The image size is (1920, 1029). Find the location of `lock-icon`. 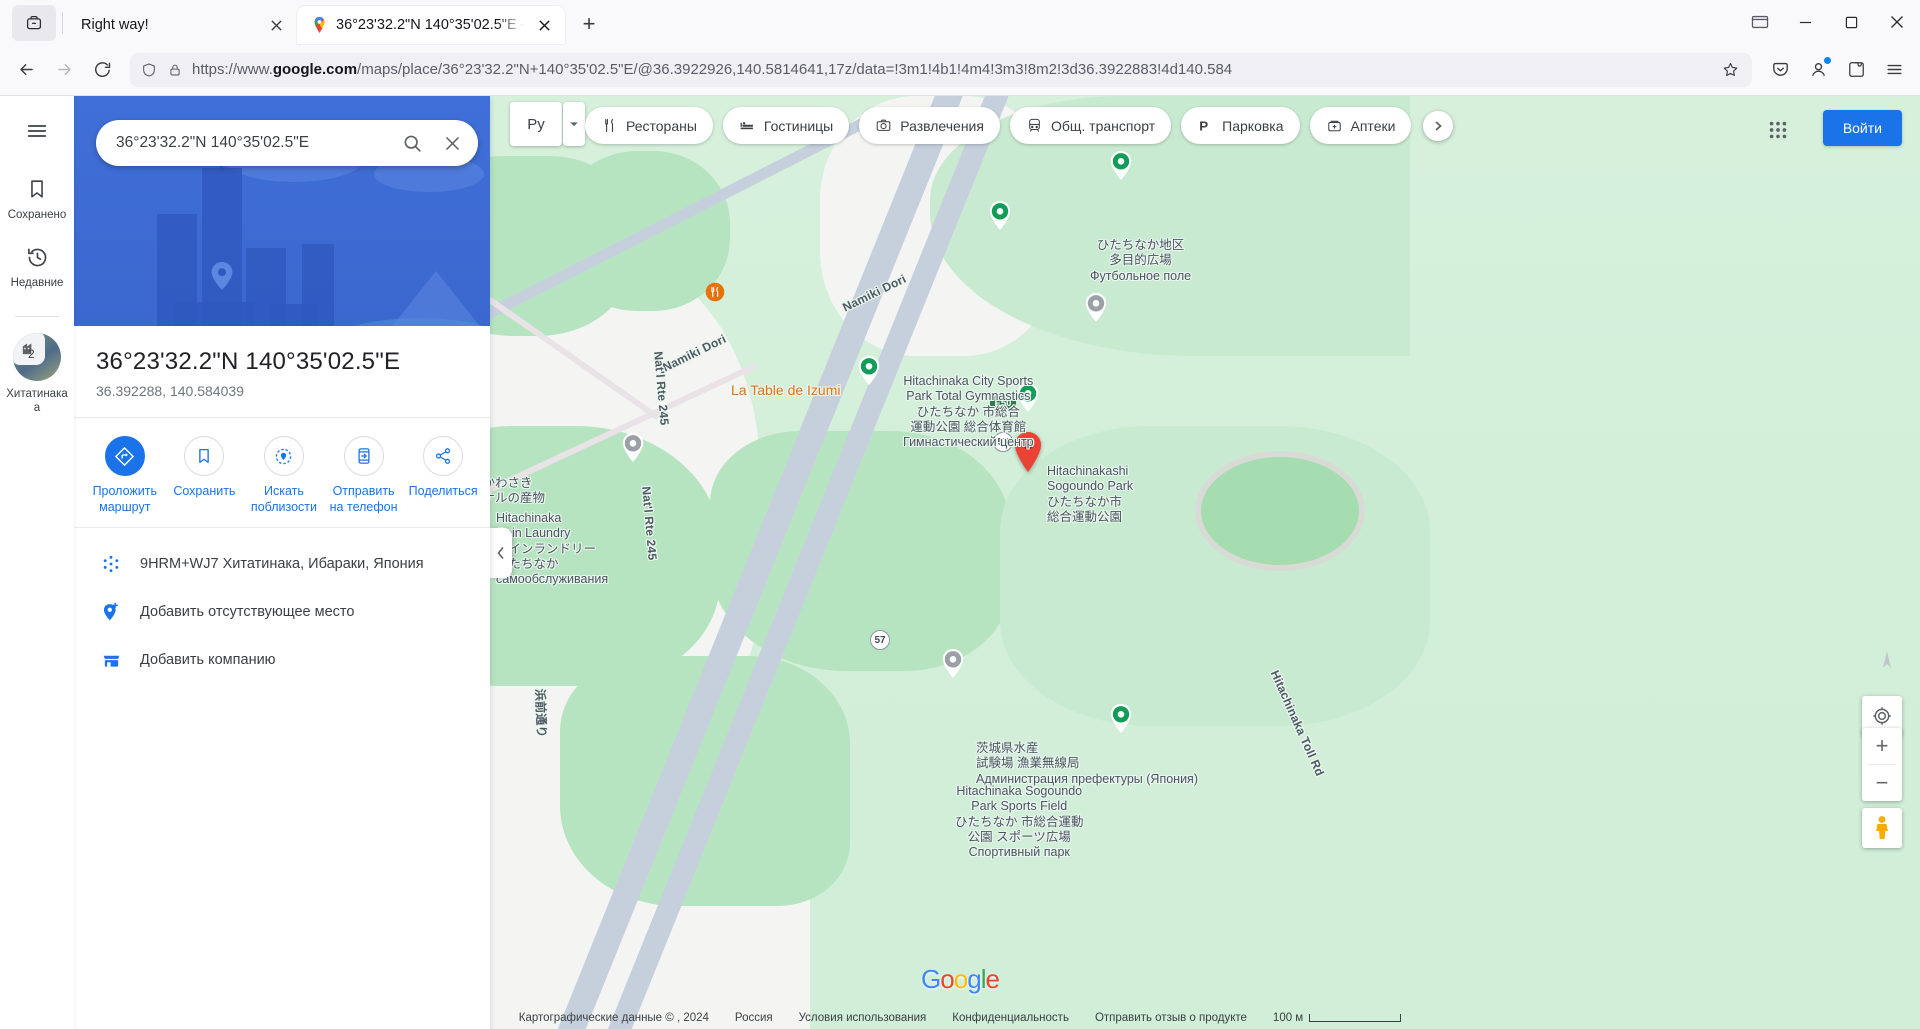

lock-icon is located at coordinates (175, 70).